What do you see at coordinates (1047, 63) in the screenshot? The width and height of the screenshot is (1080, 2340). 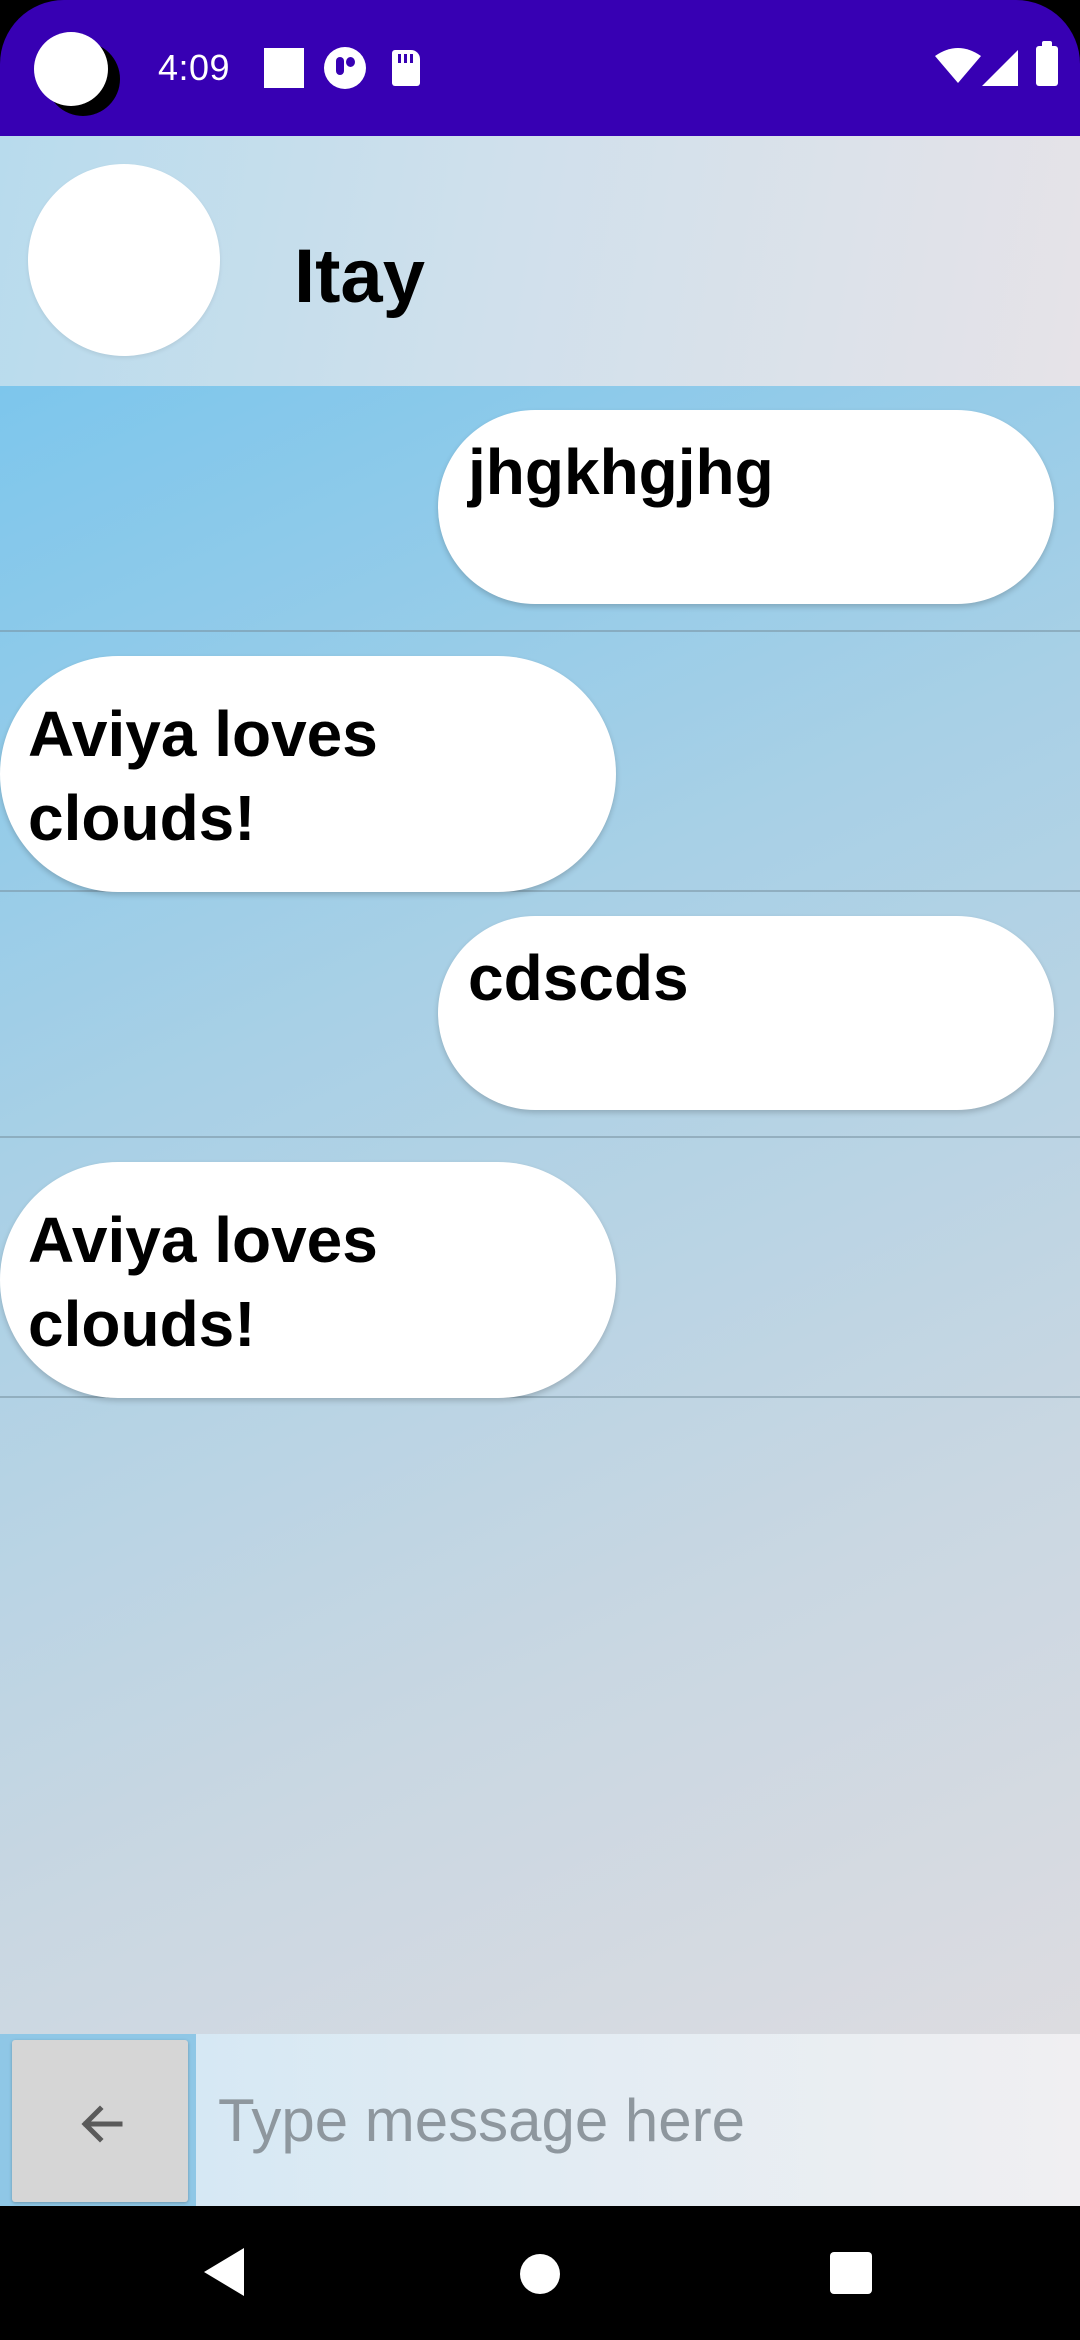 I see `battery-icon` at bounding box center [1047, 63].